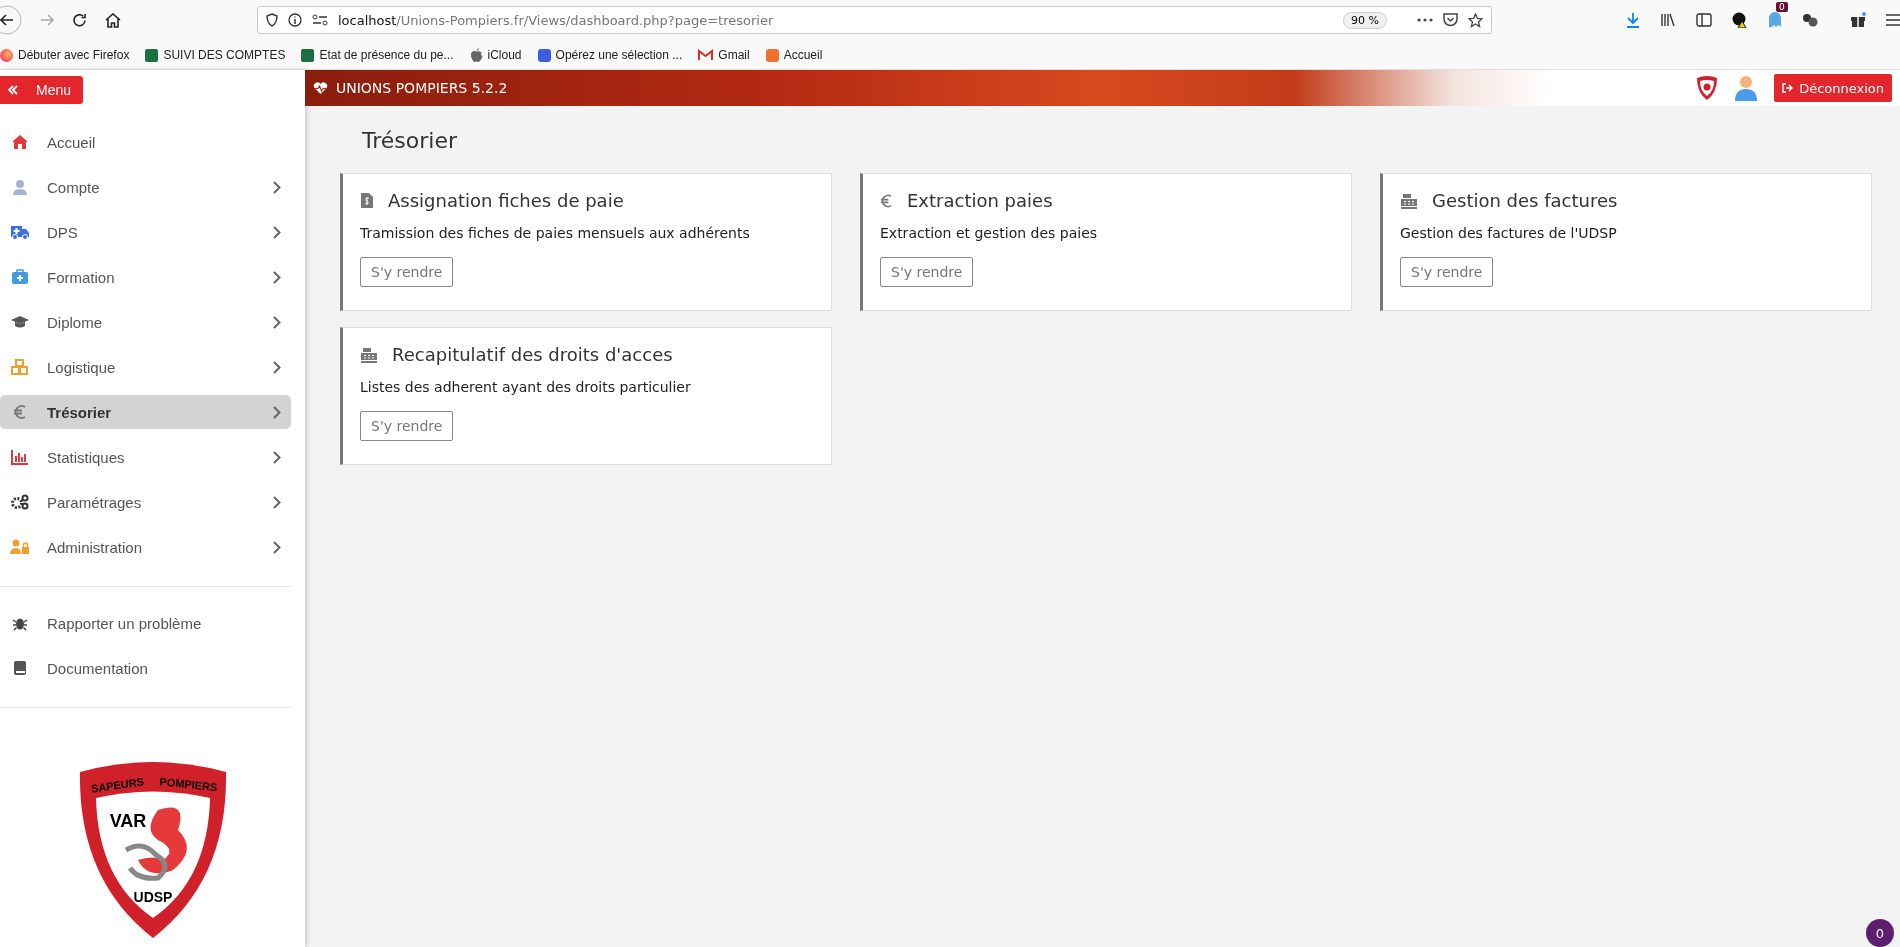 The width and height of the screenshot is (1900, 947). What do you see at coordinates (20, 367) in the screenshot?
I see `boxes-icon` at bounding box center [20, 367].